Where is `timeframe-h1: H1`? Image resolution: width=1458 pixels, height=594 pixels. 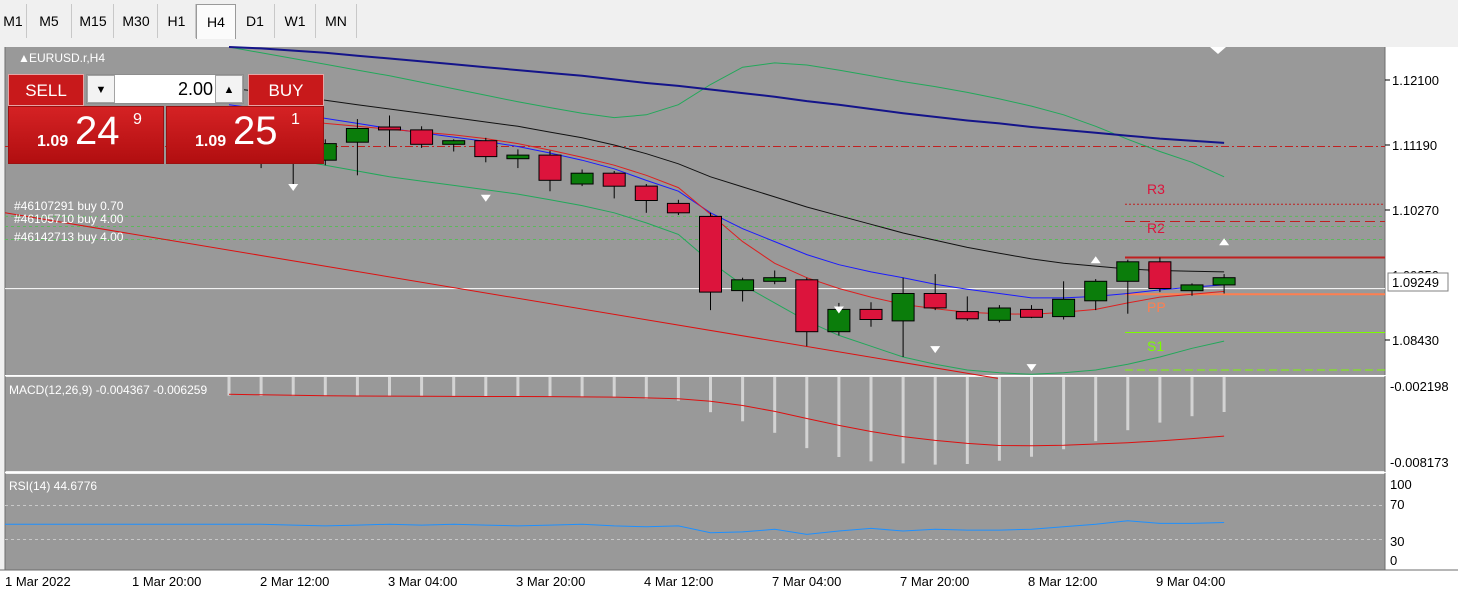 timeframe-h1: H1 is located at coordinates (177, 21).